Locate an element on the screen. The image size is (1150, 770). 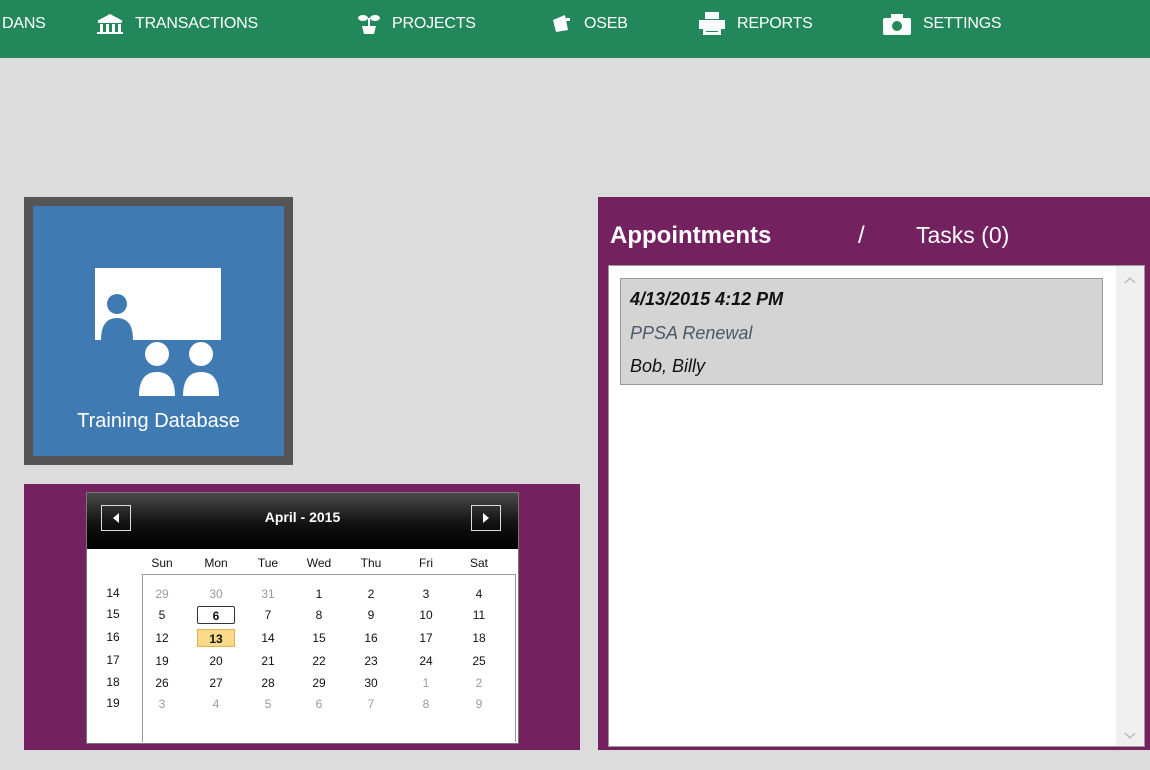
week-number: 18 is located at coordinates (113, 682).